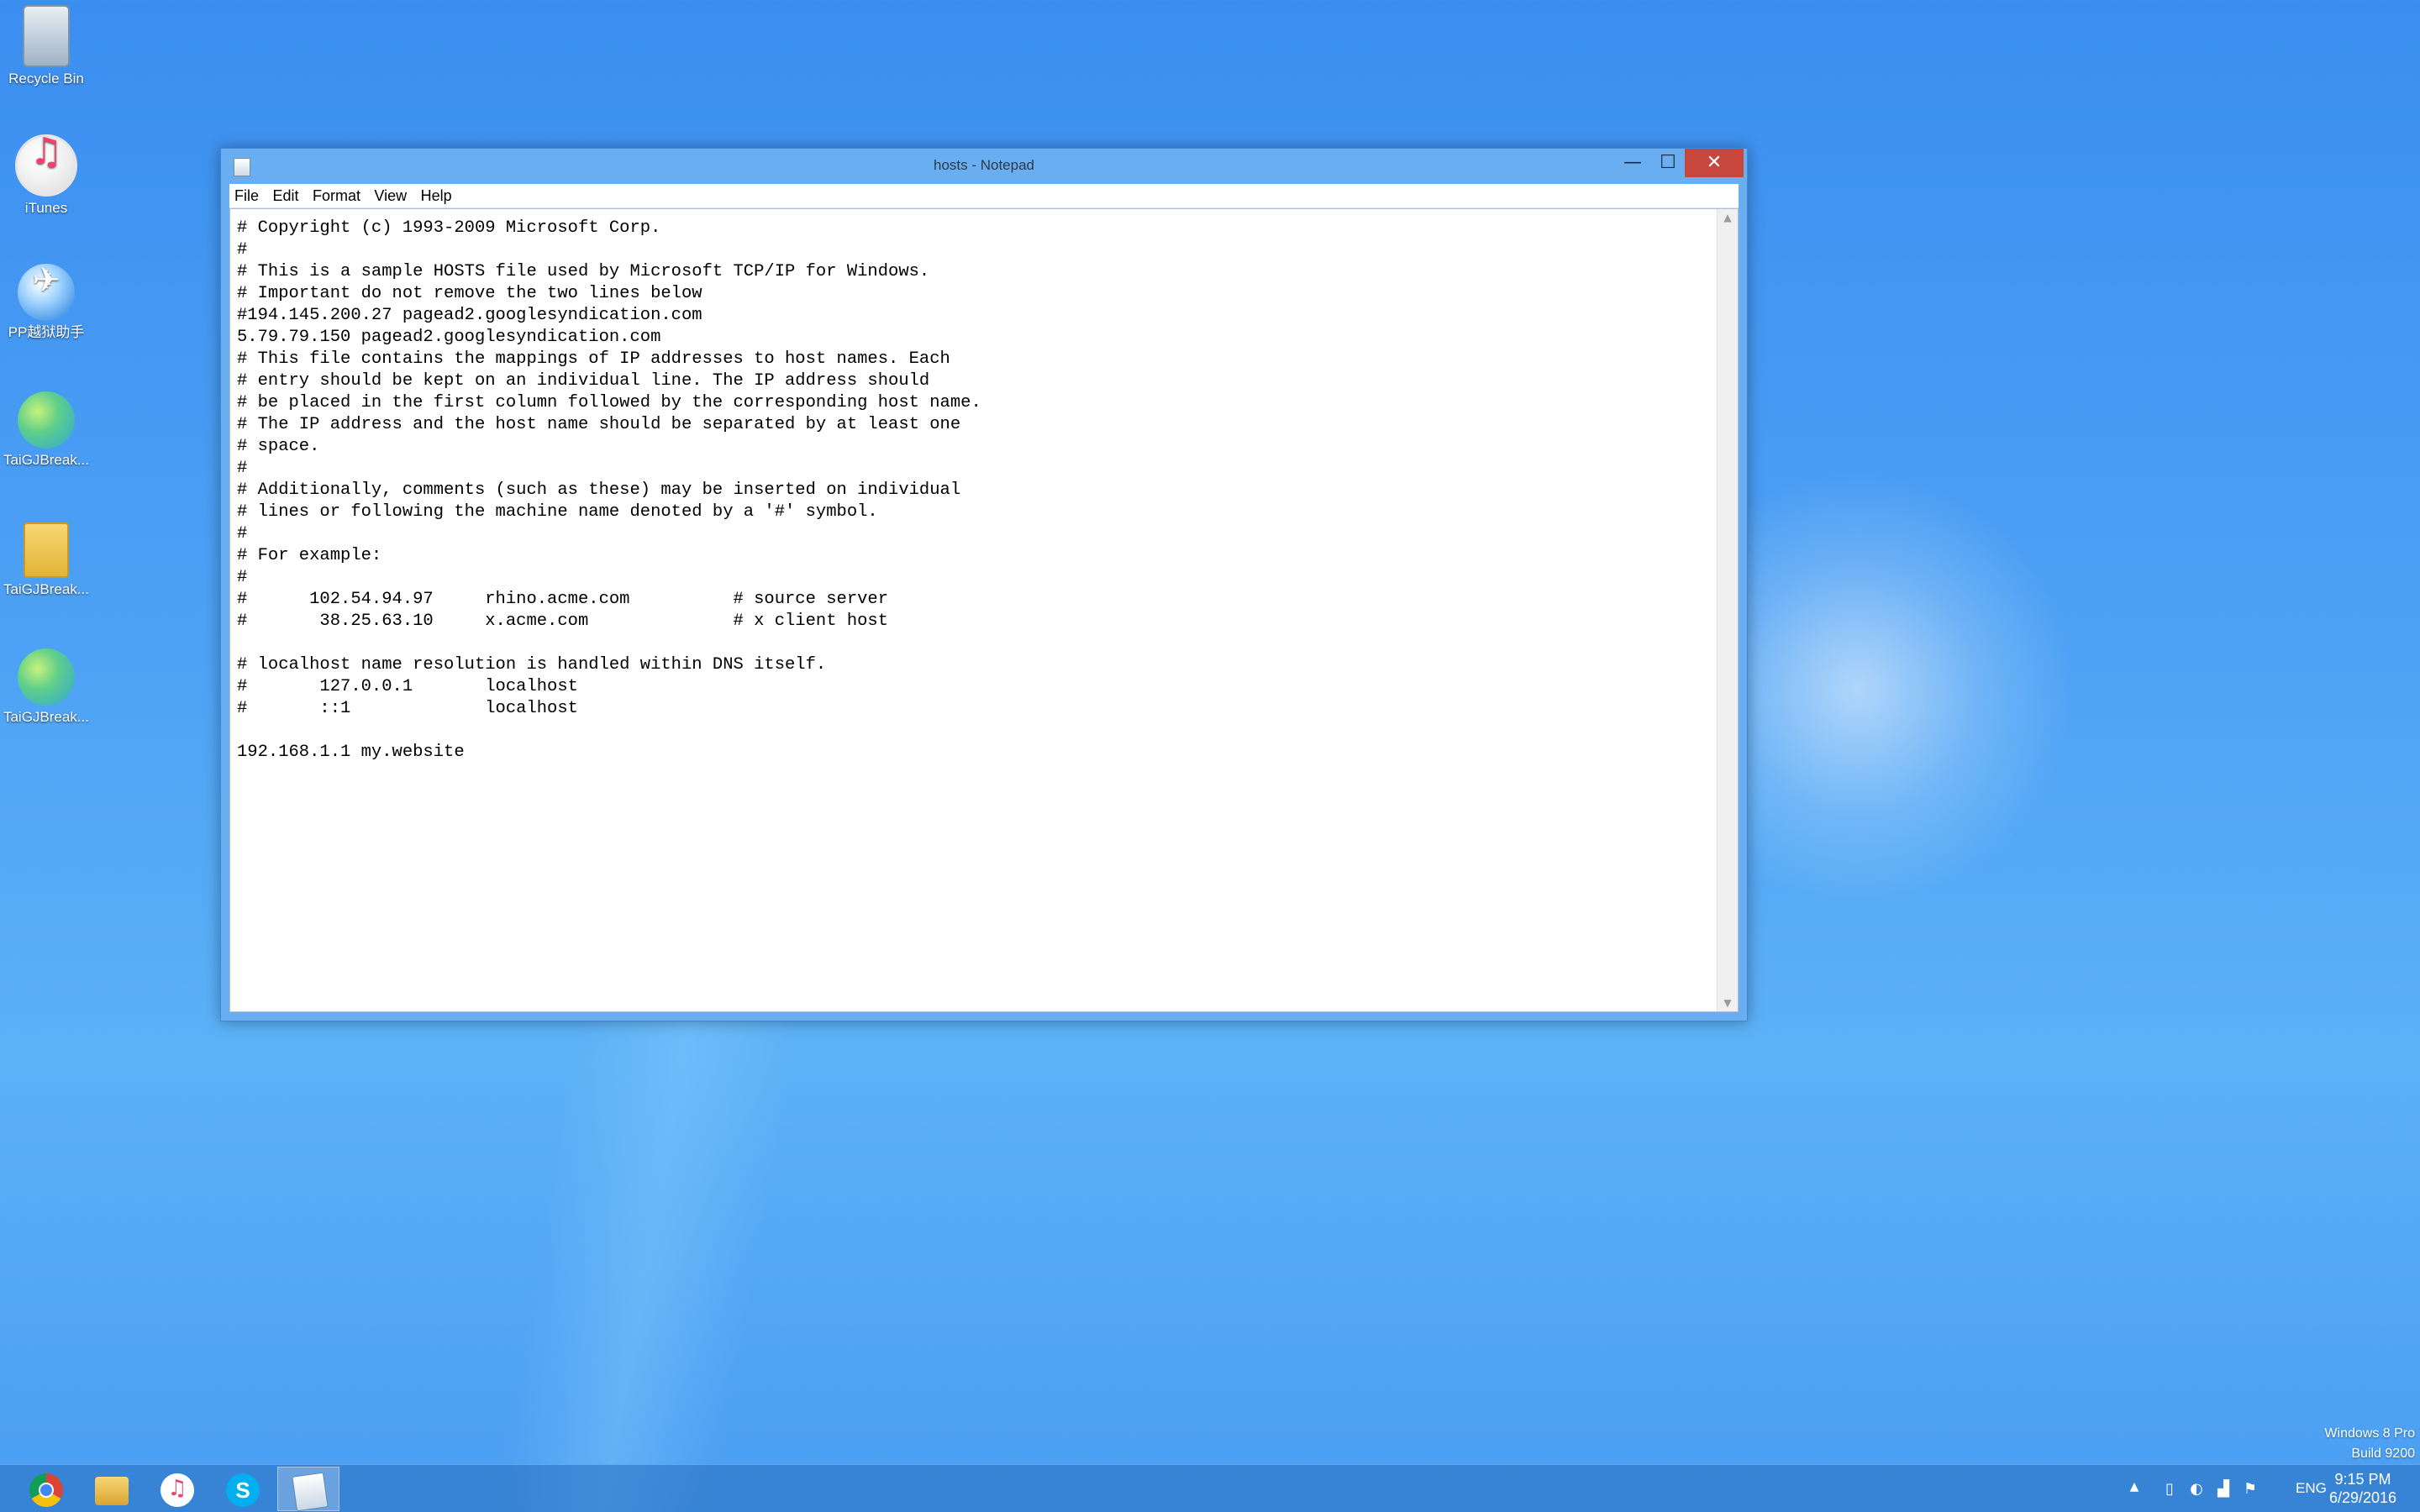  I want to click on taskbar-file-explorer-button, so click(112, 1489).